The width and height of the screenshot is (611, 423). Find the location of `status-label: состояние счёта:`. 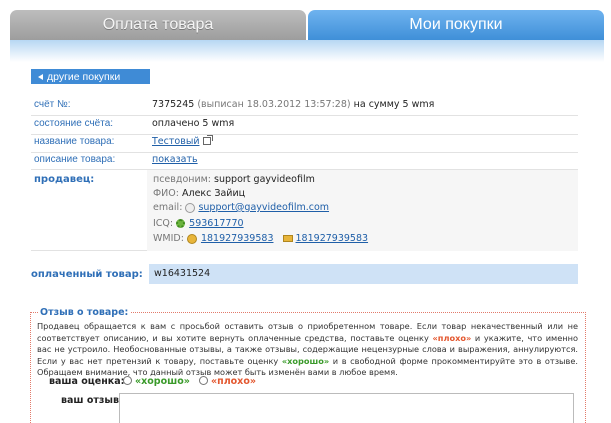

status-label: состояние счёта: is located at coordinates (74, 123).